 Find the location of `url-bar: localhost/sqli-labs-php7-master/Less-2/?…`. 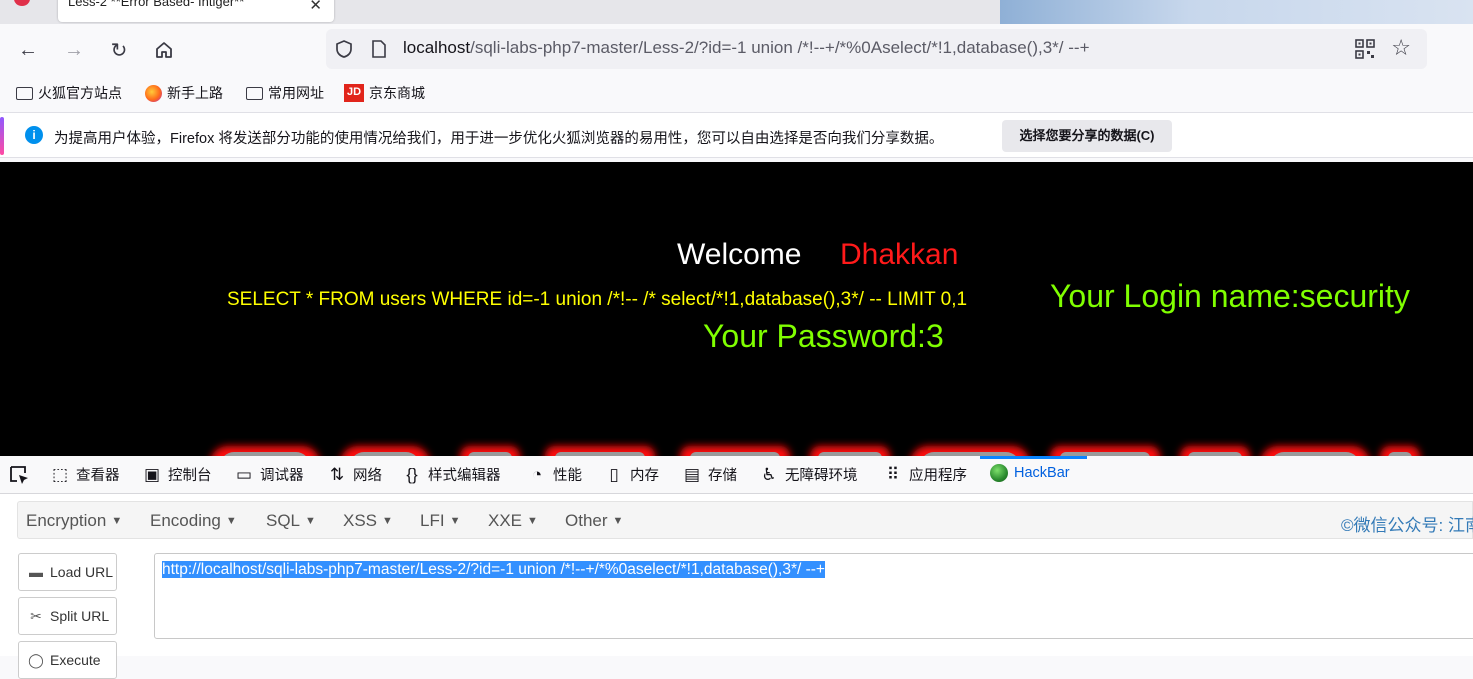

url-bar: localhost/sqli-labs-php7-master/Less-2/?… is located at coordinates (876, 49).